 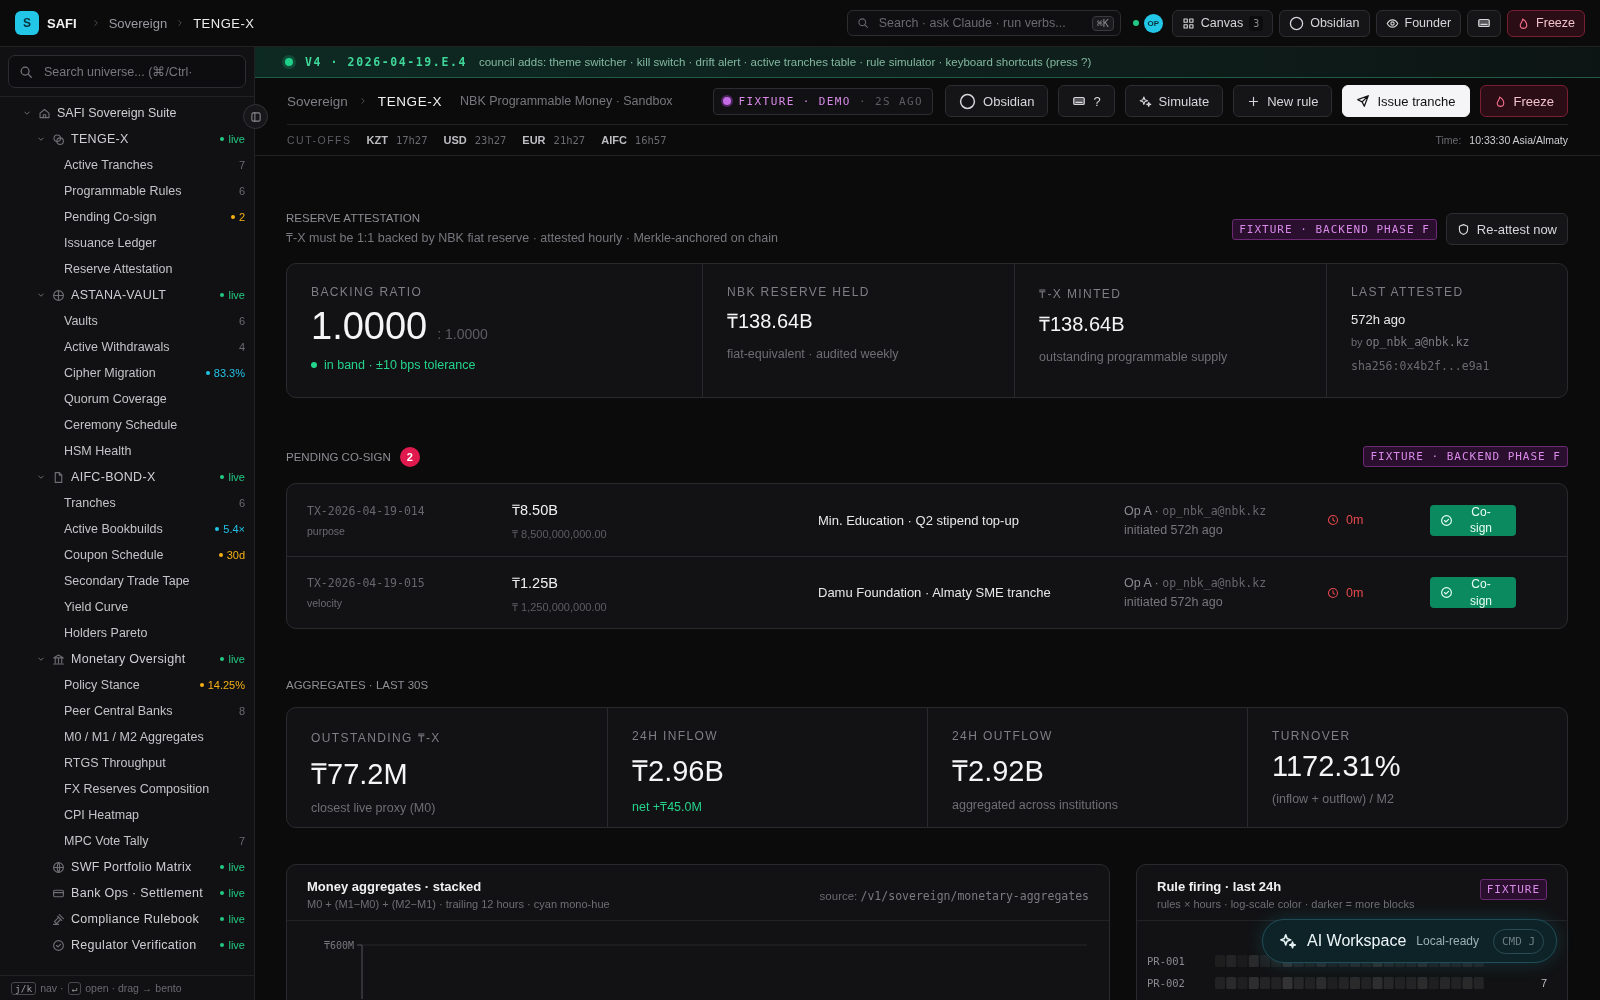 What do you see at coordinates (1102, 23) in the screenshot?
I see `shortcut-hint: ⌘K` at bounding box center [1102, 23].